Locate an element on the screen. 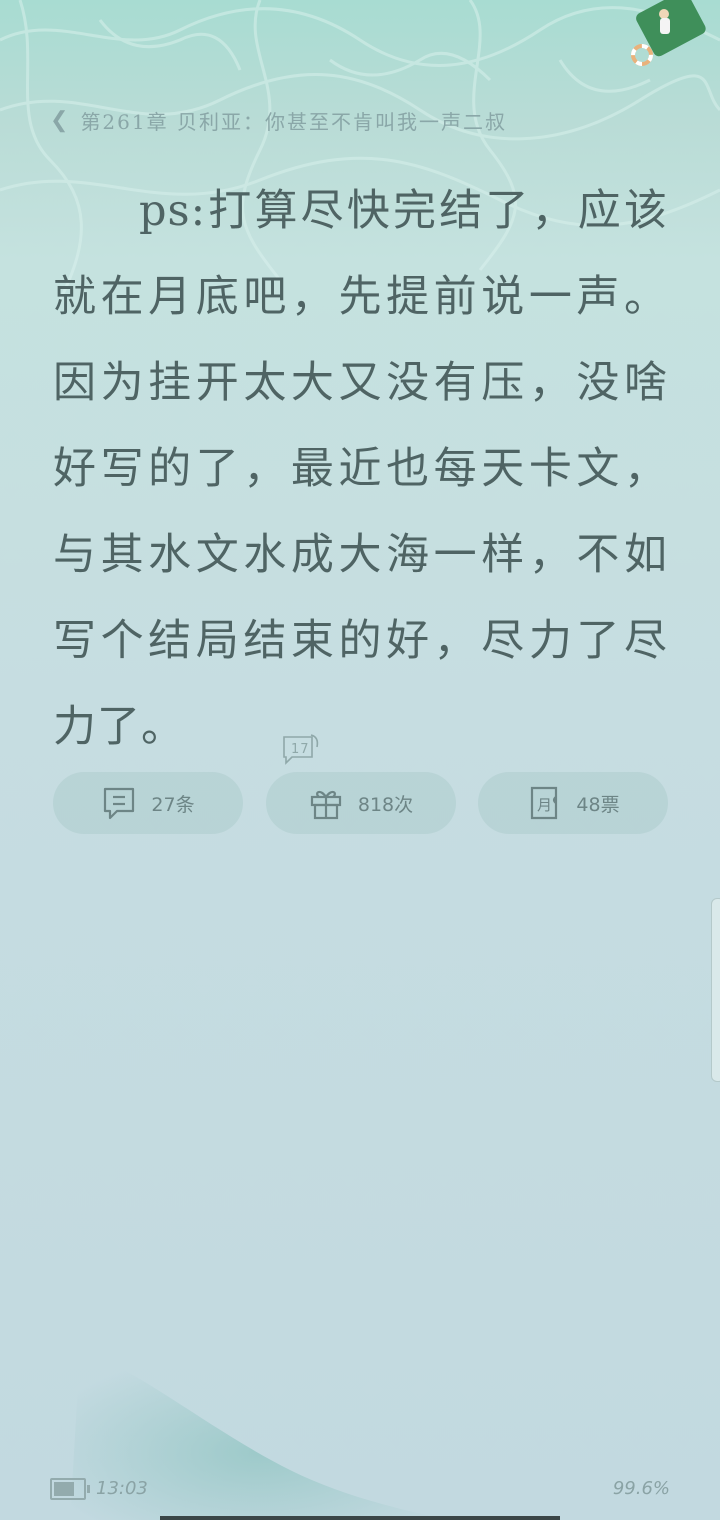  chapter-header: ❮ 第261章 贝利亚：你甚至不肯叫我一声二叔 is located at coordinates (278, 120).